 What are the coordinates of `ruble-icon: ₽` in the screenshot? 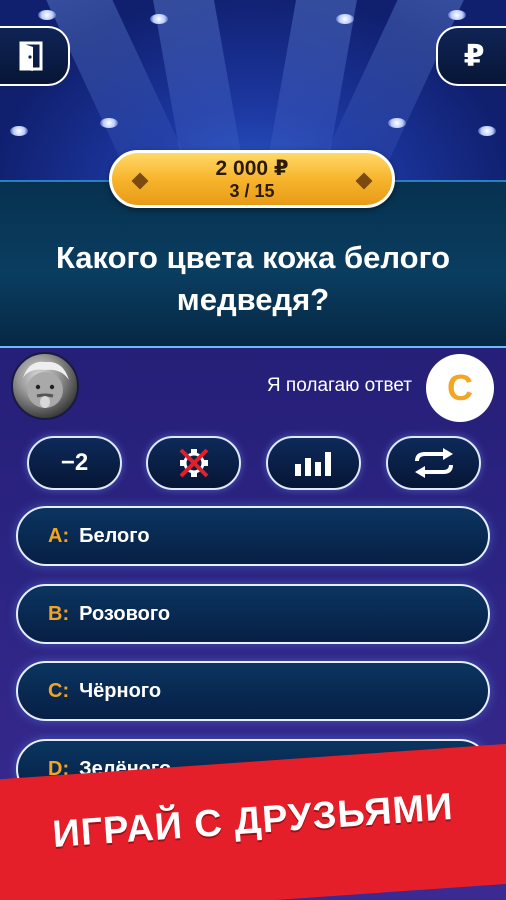 It's located at (474, 56).